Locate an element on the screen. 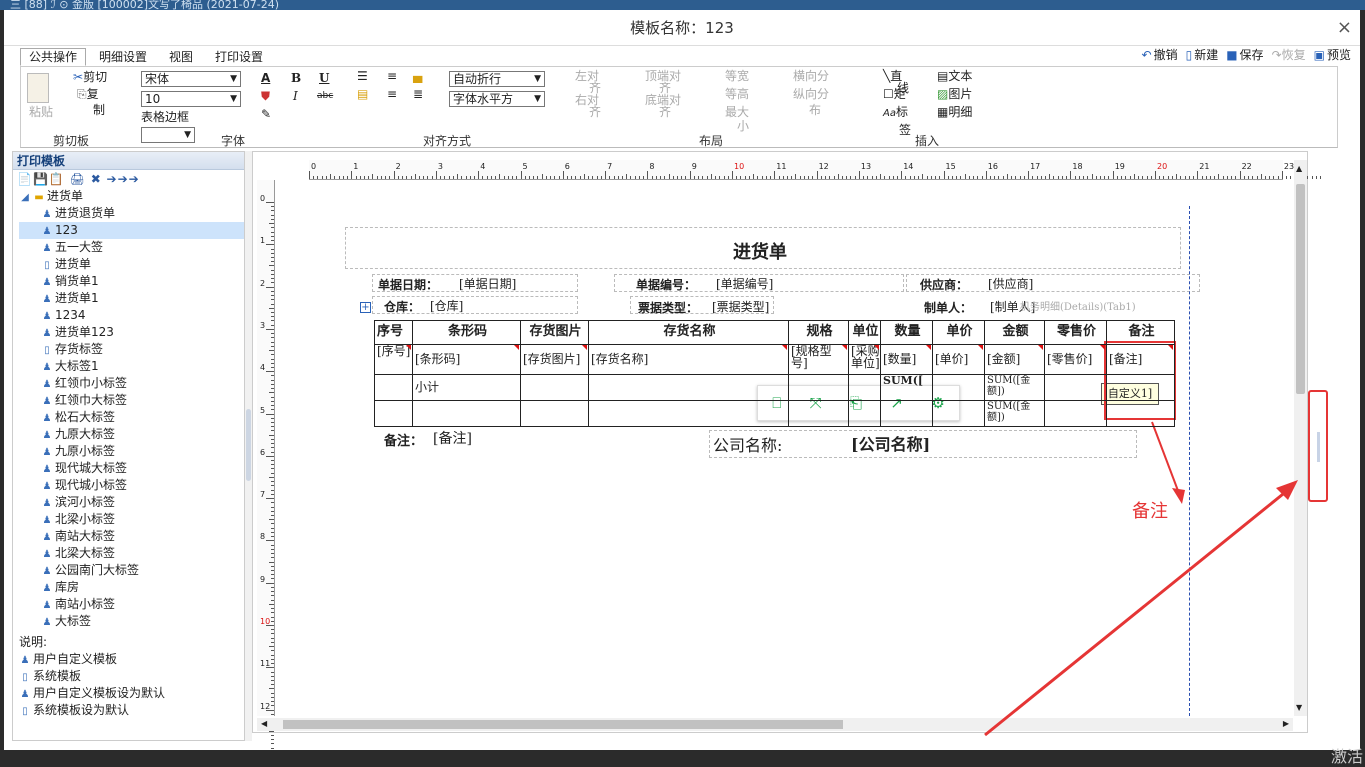 The height and width of the screenshot is (767, 1365). table-header-cell: 金额 is located at coordinates (1014, 332).